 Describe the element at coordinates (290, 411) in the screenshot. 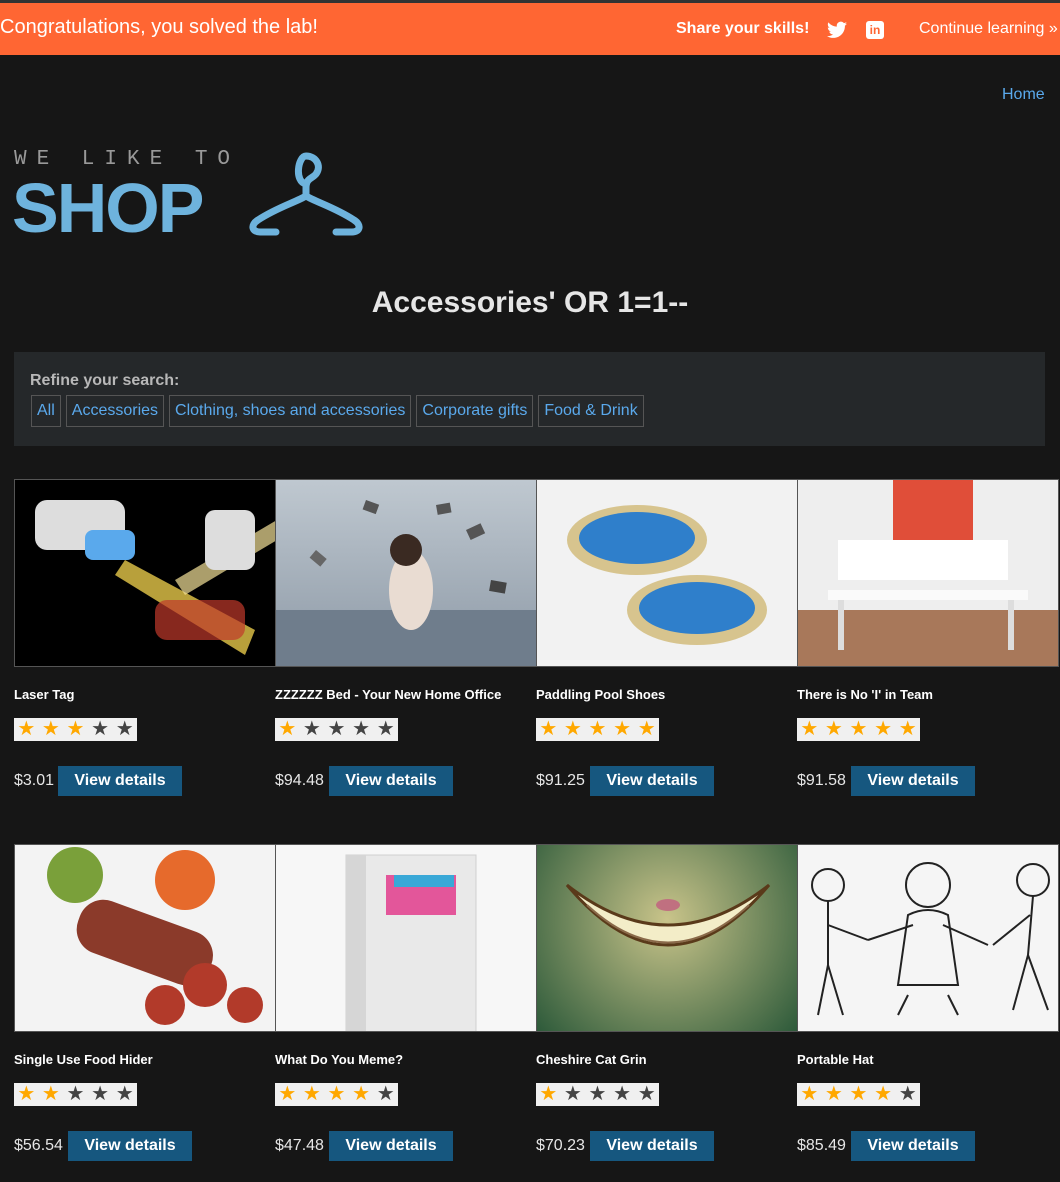

I see `filter-clothing: Clothing, shoes and accessories` at that location.